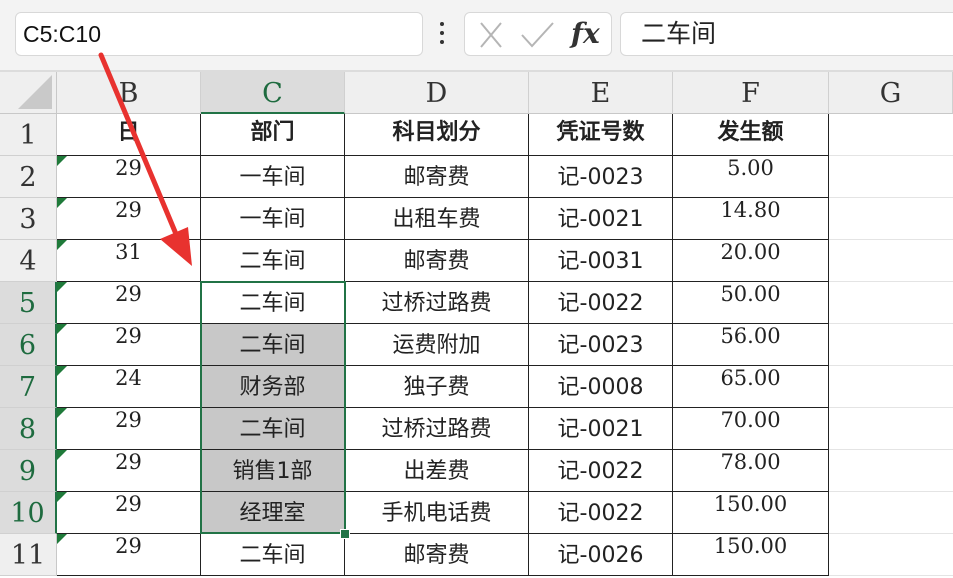 The width and height of the screenshot is (953, 578). What do you see at coordinates (273, 471) in the screenshot?
I see `cell-c9: 销售1部` at bounding box center [273, 471].